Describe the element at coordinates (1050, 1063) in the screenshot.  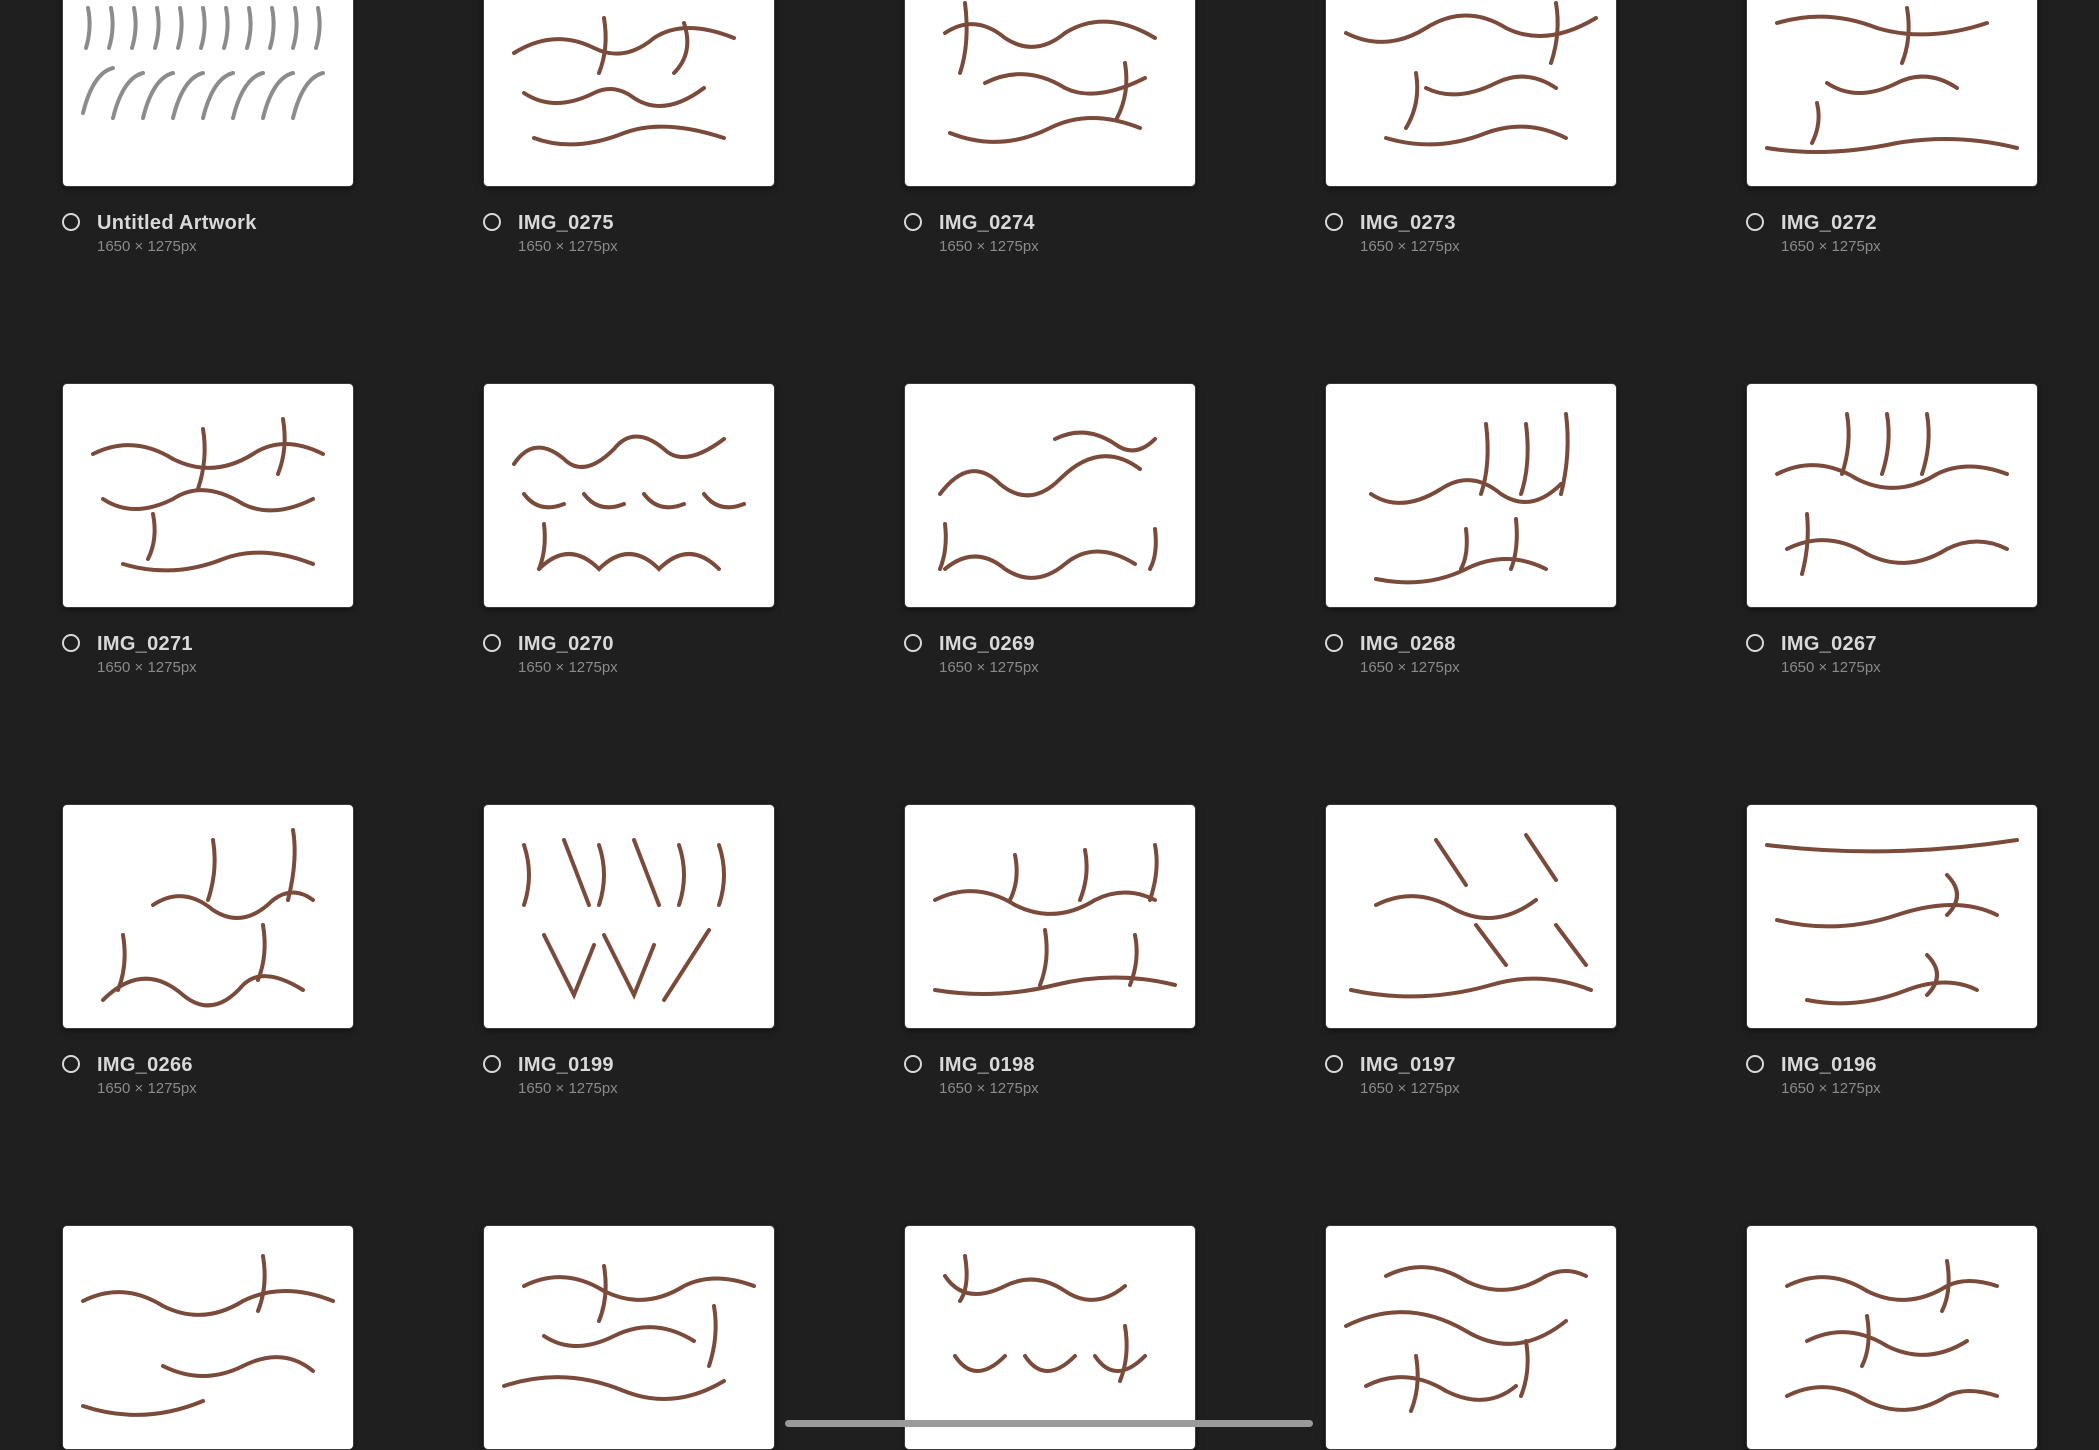
I see `artwork-meta: IMG_0198 1650 × 1275px` at that location.